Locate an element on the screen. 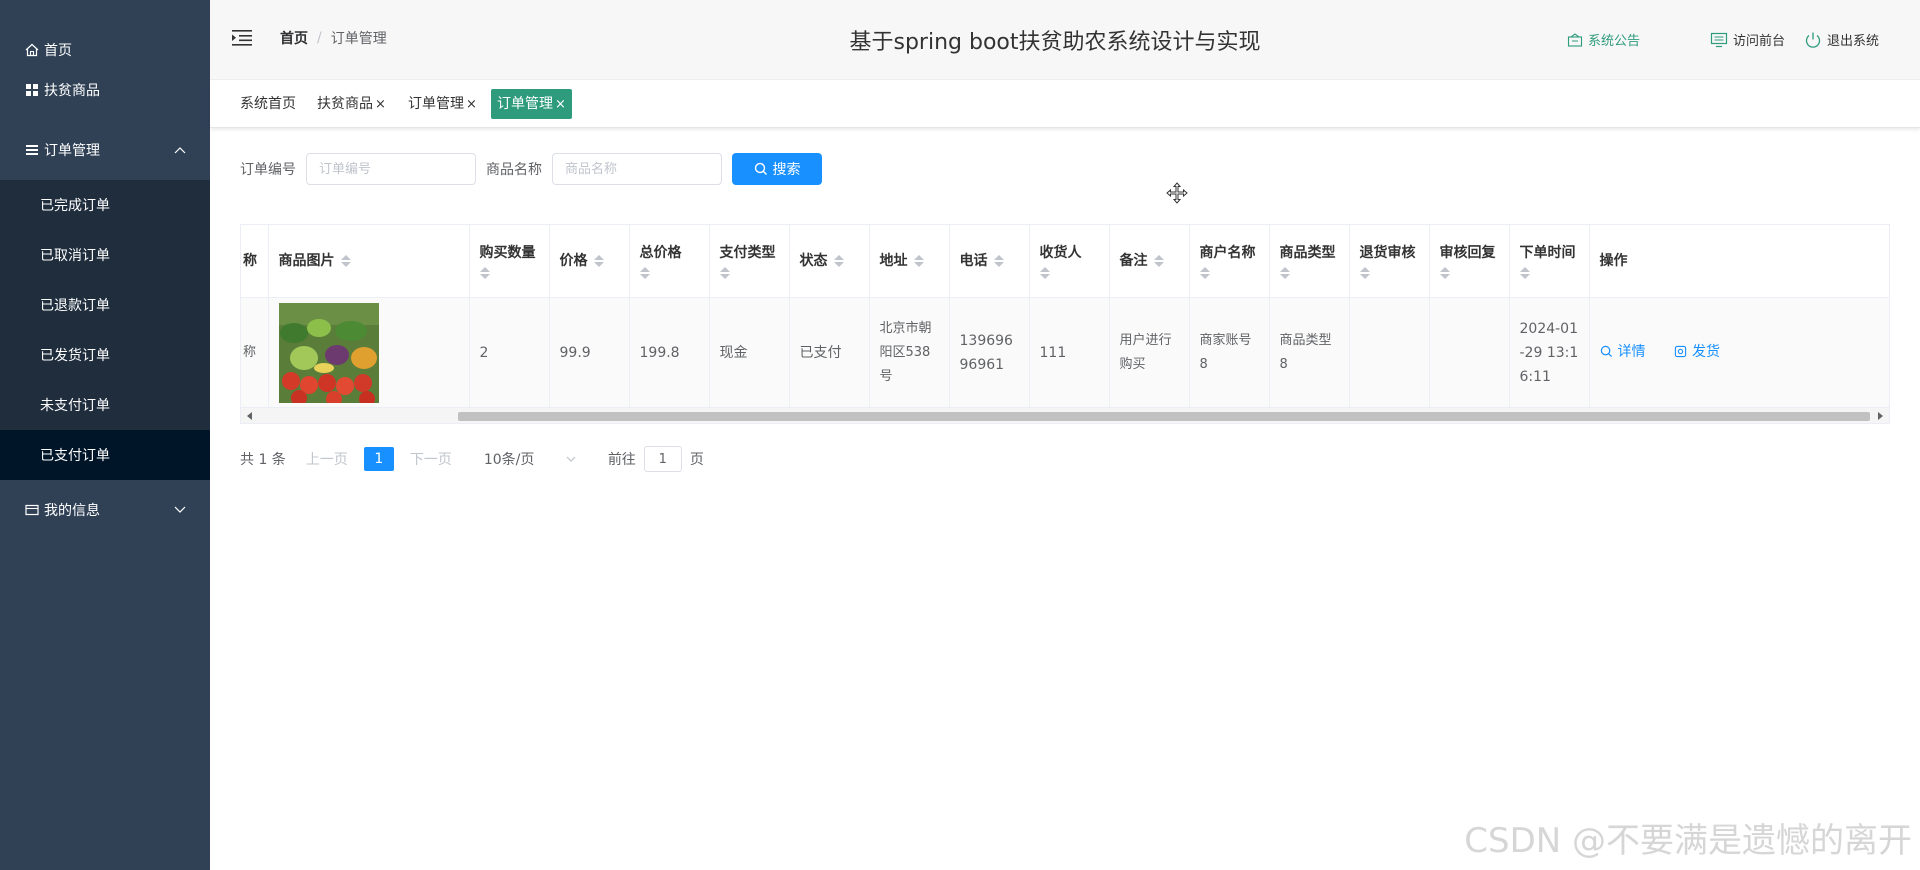 The width and height of the screenshot is (1920, 870). cell-name: 称 is located at coordinates (255, 353).